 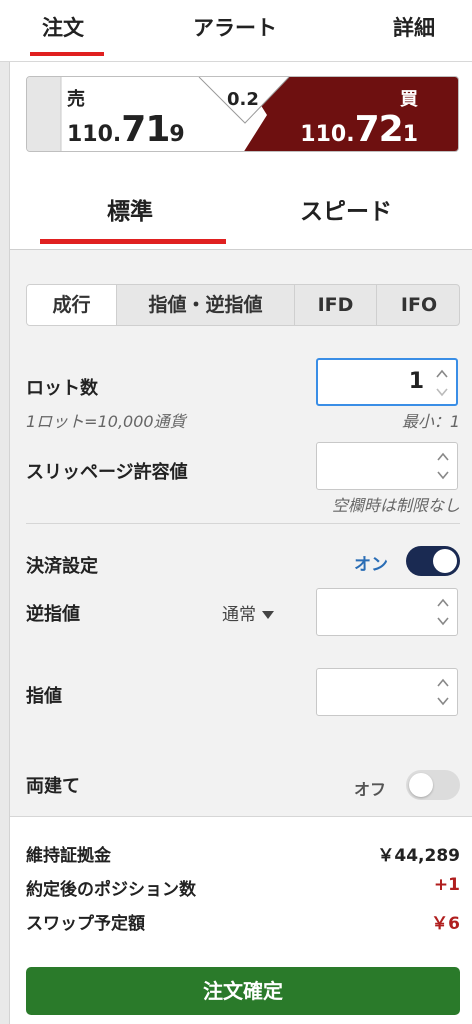 I want to click on buy-price-prefix: 110., so click(x=327, y=134).